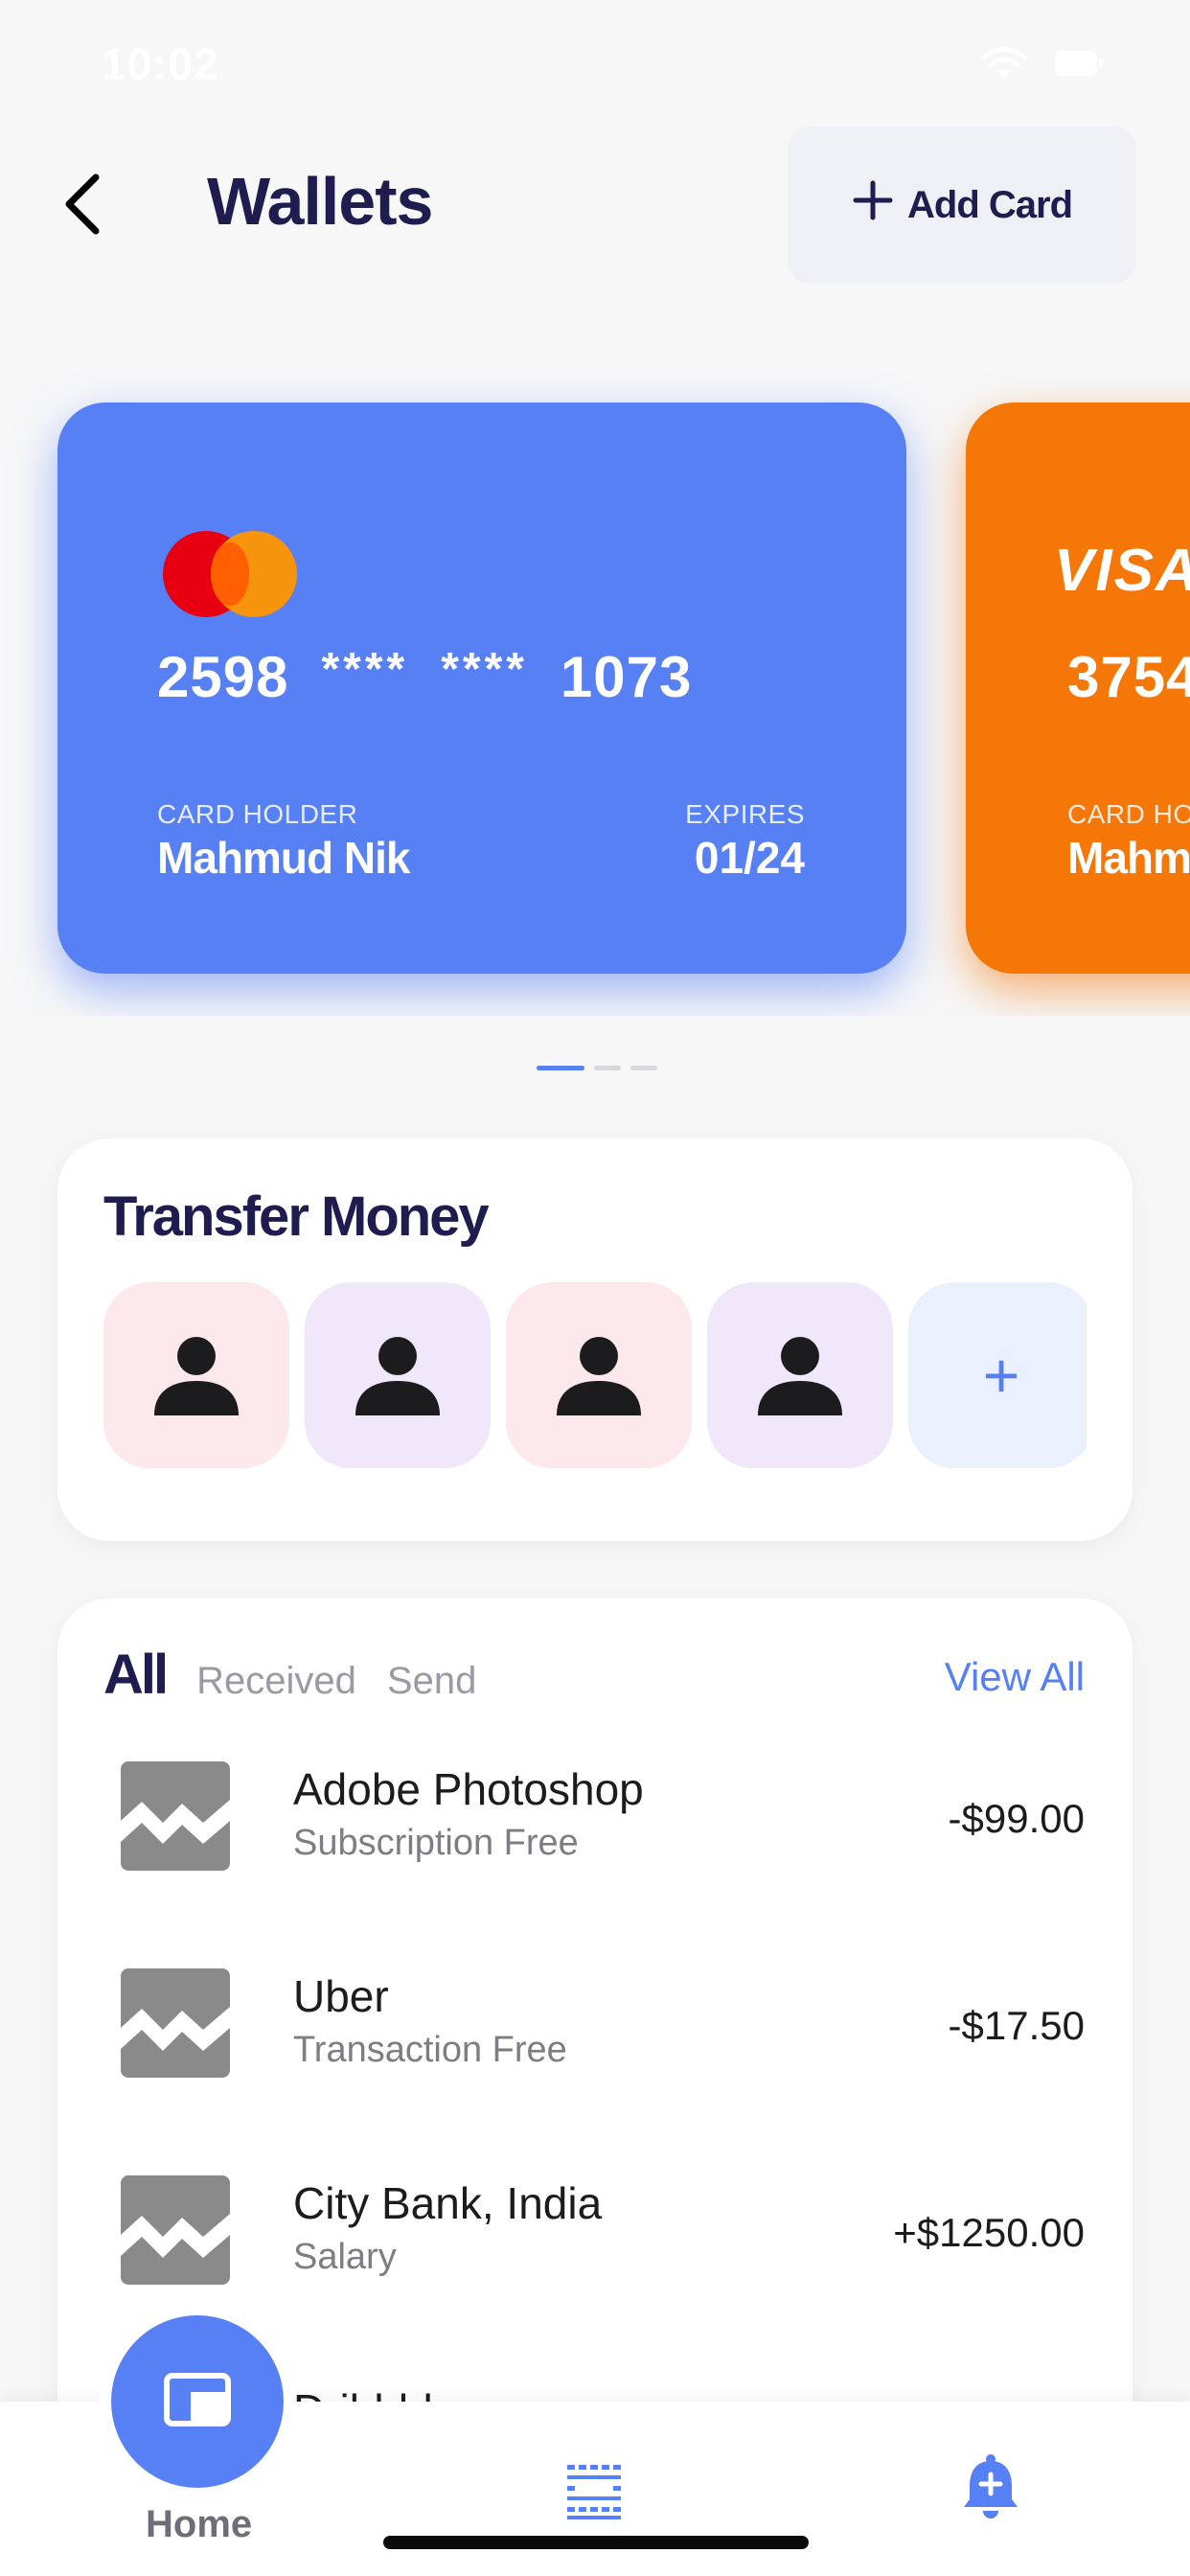  I want to click on transaction-title: Uber, so click(341, 1996).